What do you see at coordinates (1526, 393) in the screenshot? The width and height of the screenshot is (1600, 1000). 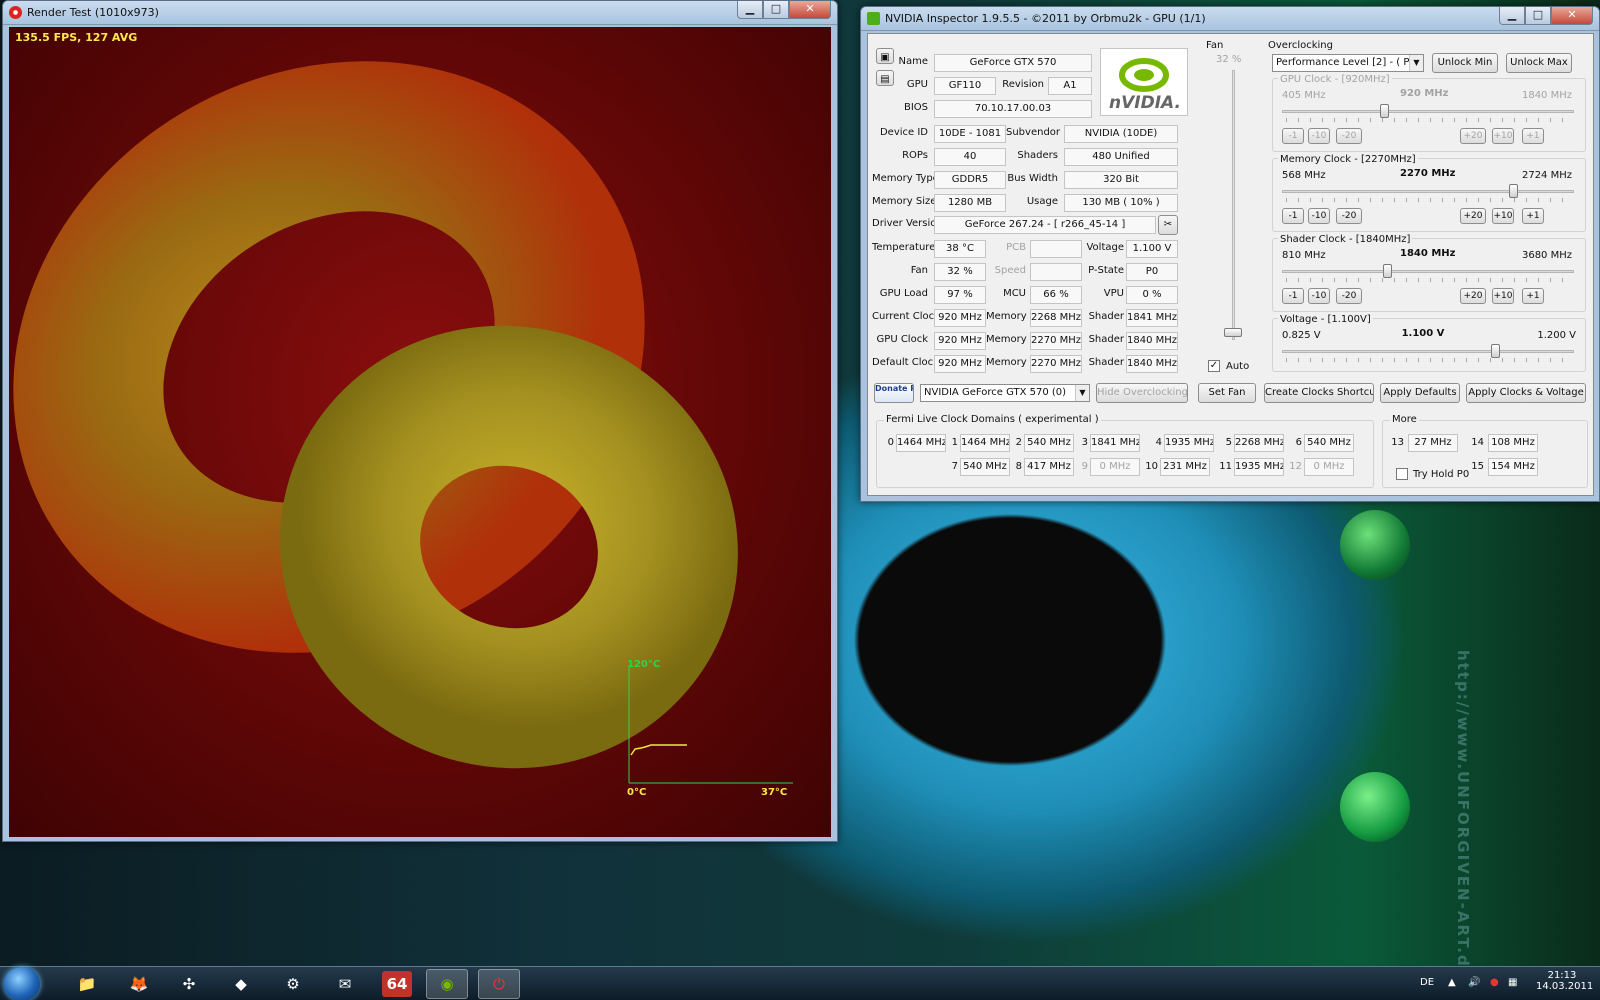 I see `apply-clocks-voltage-button: Apply Clocks & Voltage` at bounding box center [1526, 393].